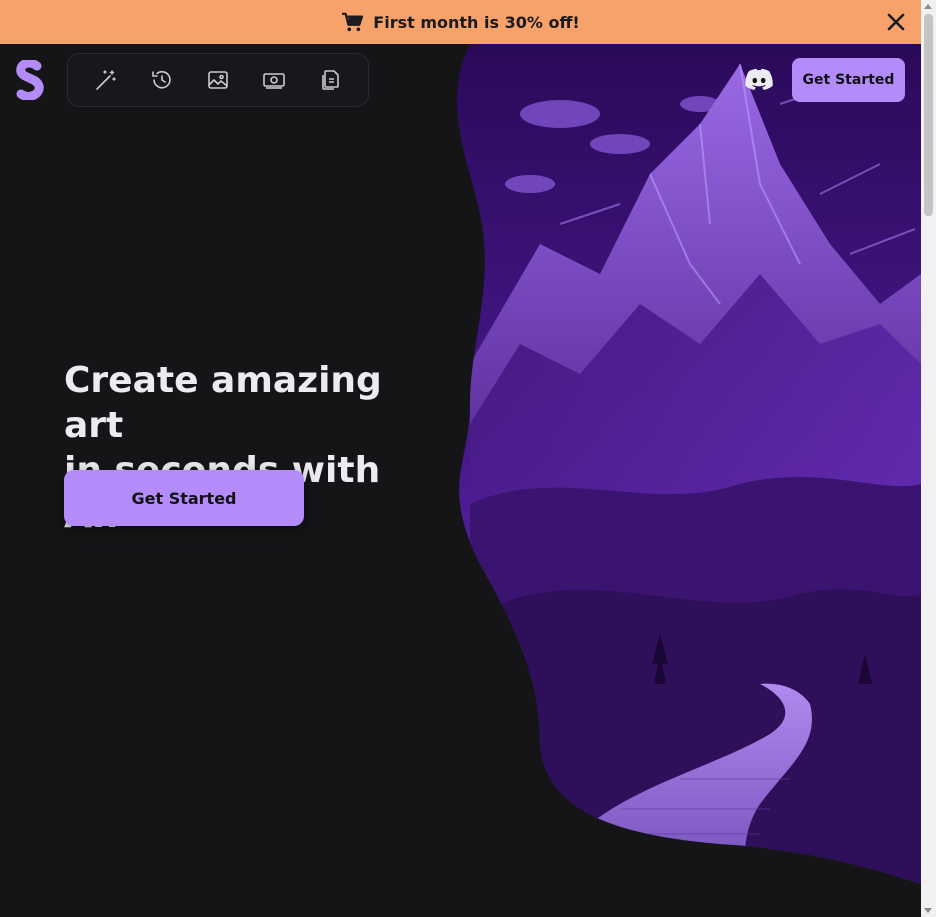  I want to click on page-scrollbar, so click(928, 458).